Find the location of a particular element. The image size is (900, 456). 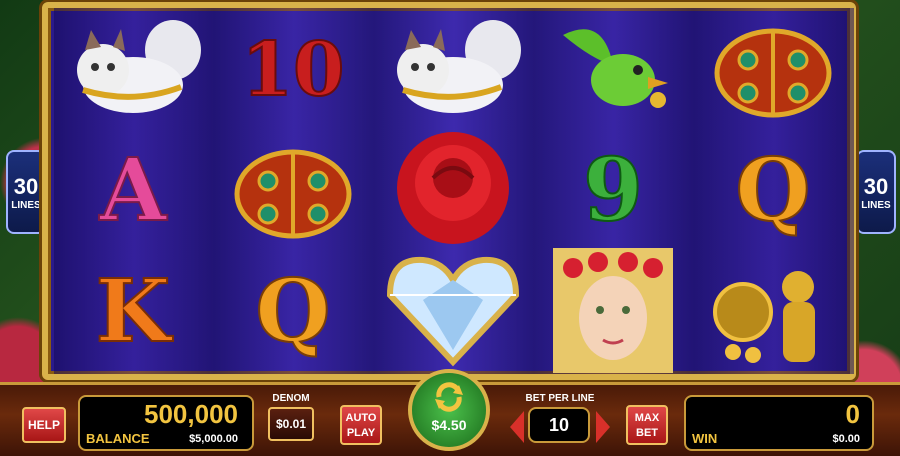

spin-arrows-icon is located at coordinates (449, 397).